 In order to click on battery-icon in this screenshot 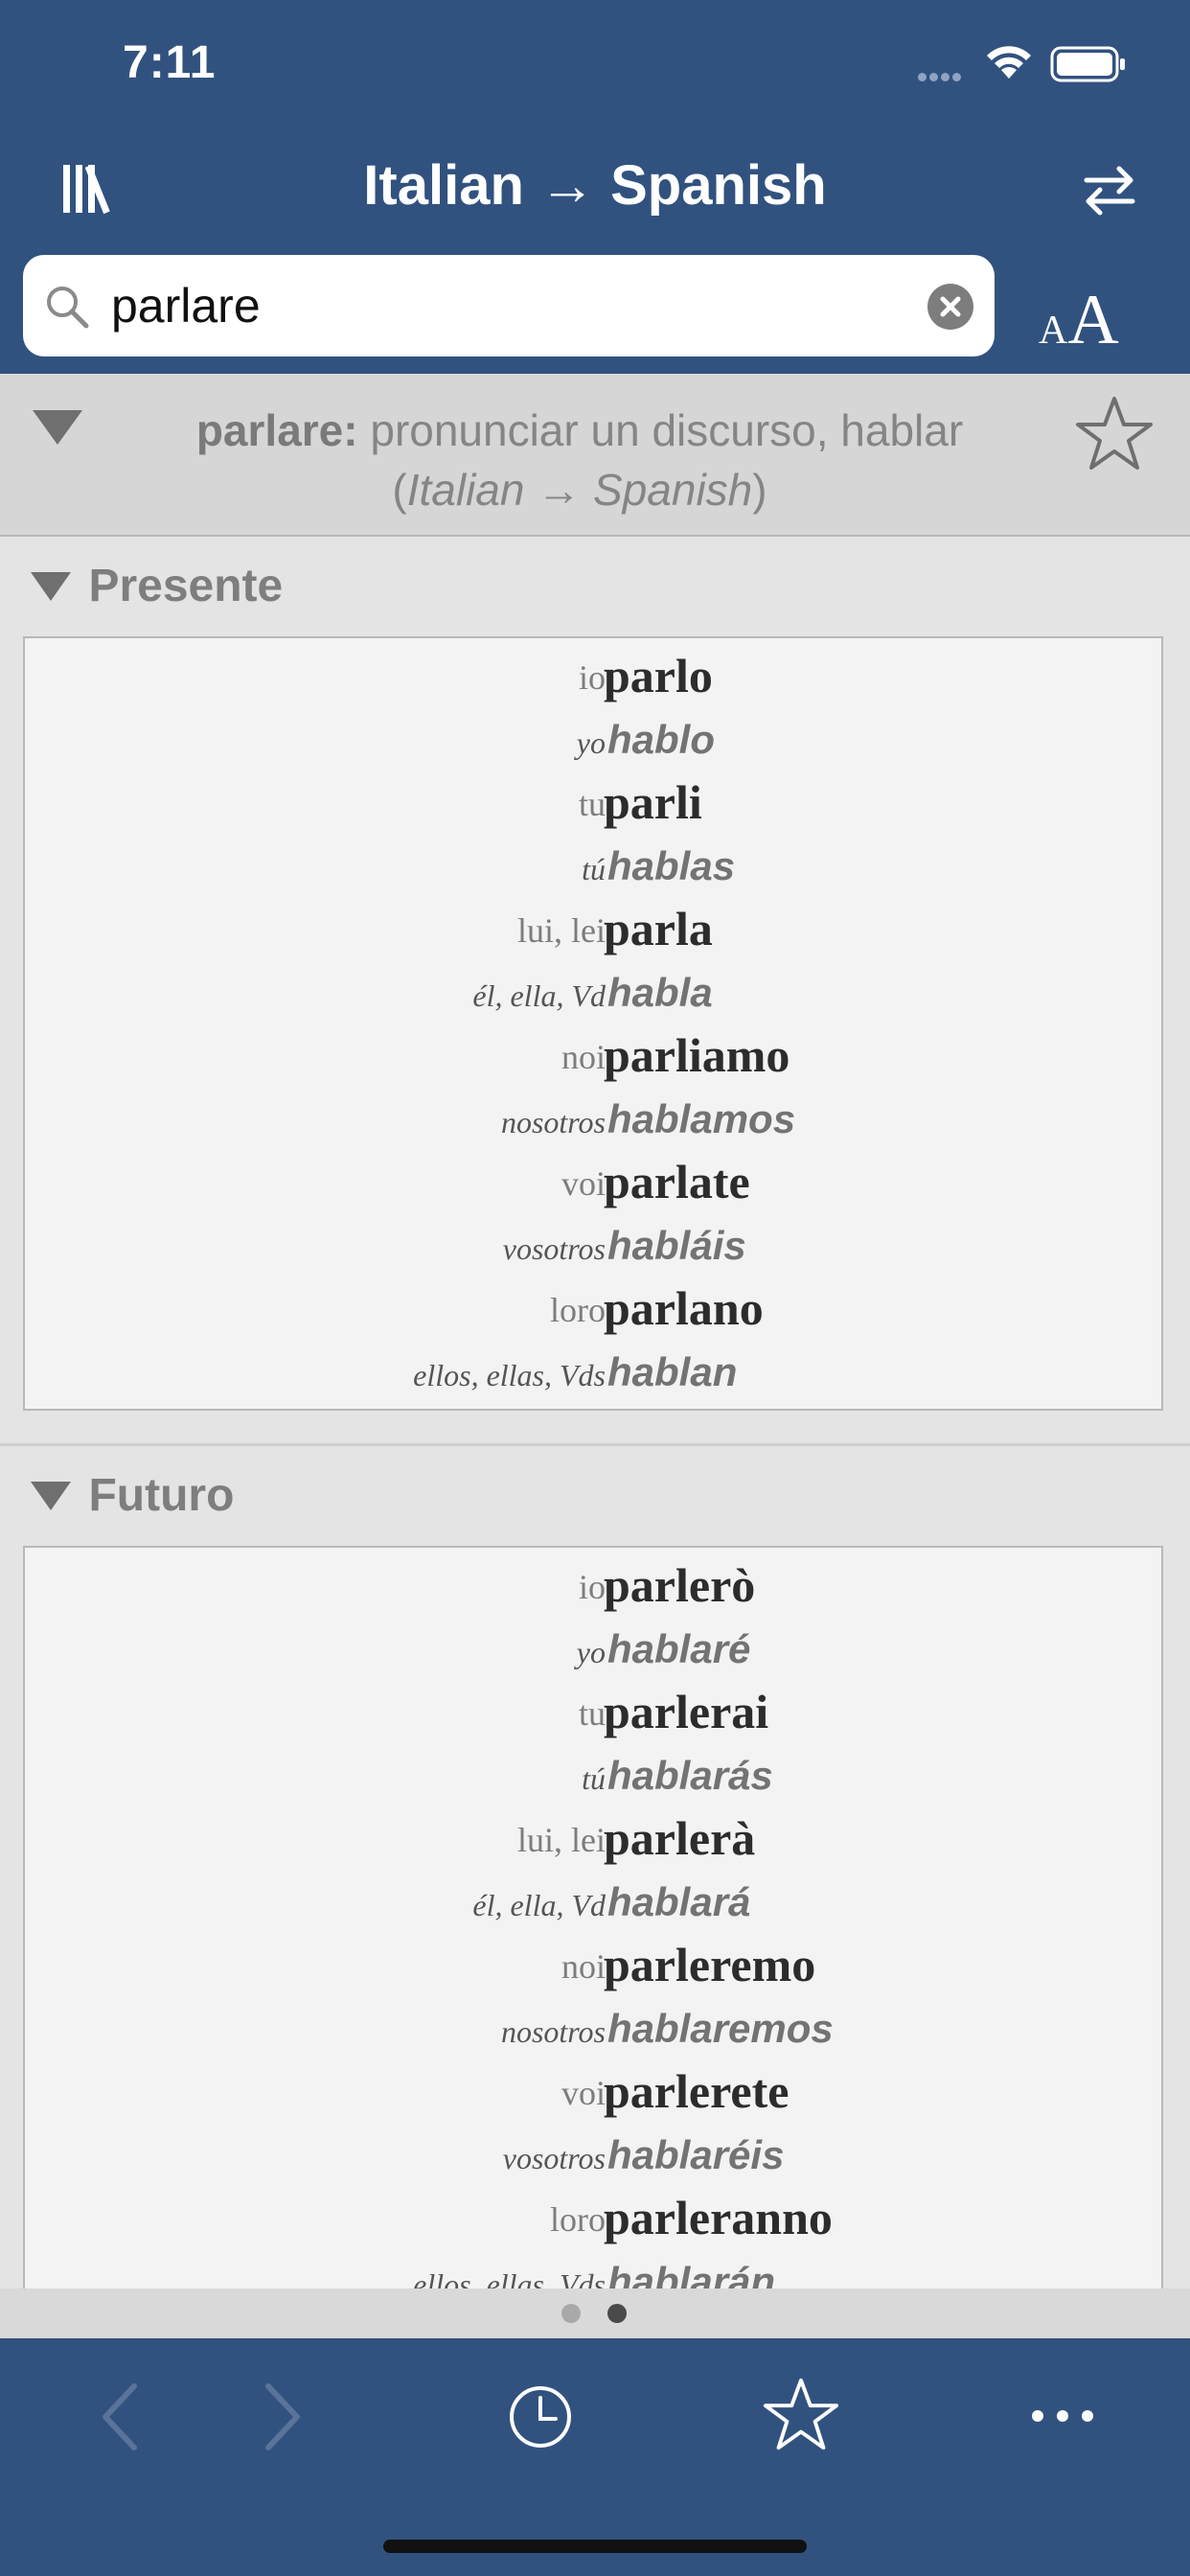, I will do `click(1088, 64)`.